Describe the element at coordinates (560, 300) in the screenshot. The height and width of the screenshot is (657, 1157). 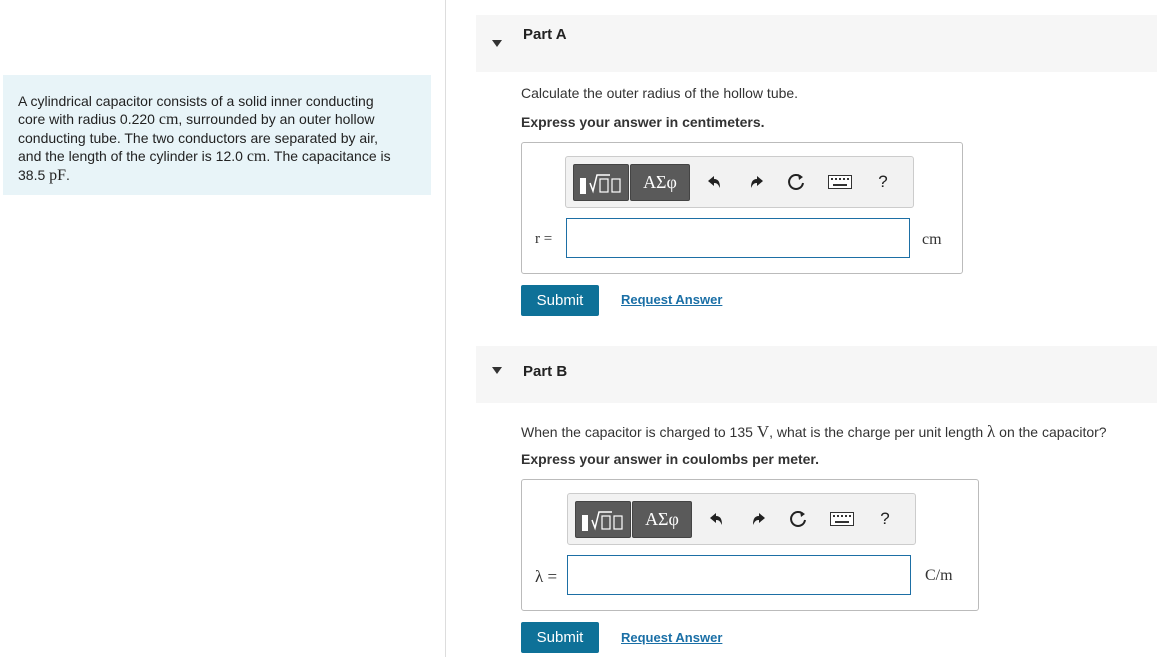
I see `part-a-submit-button: Submit` at that location.